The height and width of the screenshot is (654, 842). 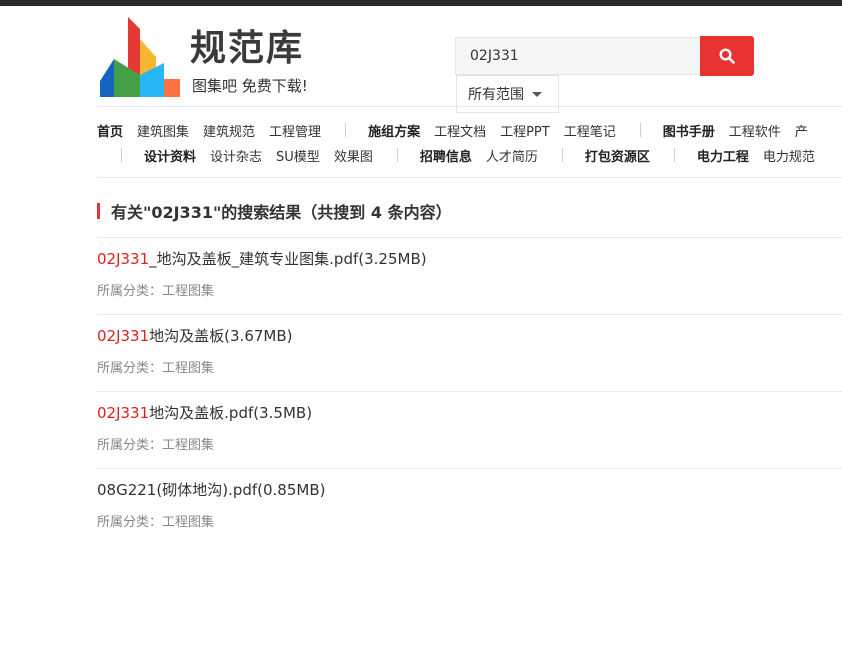 I want to click on result-title-link: 02J331_地沟及盖板_建筑专业图集.pdf(3.25MB), so click(x=262, y=258).